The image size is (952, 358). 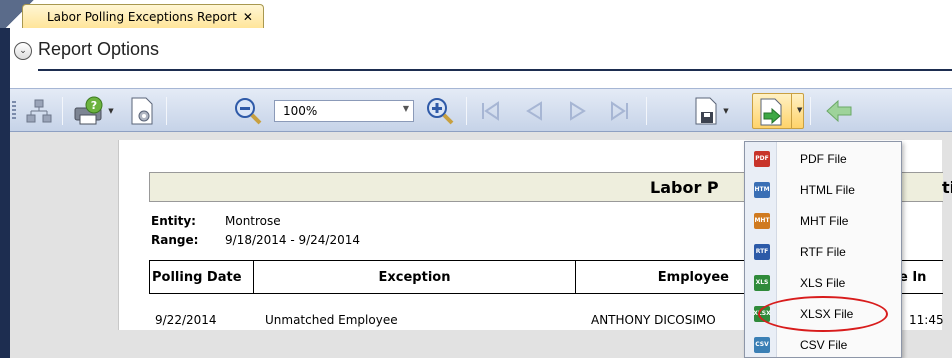 I want to click on menu-item-label: PDF File, so click(x=823, y=158).